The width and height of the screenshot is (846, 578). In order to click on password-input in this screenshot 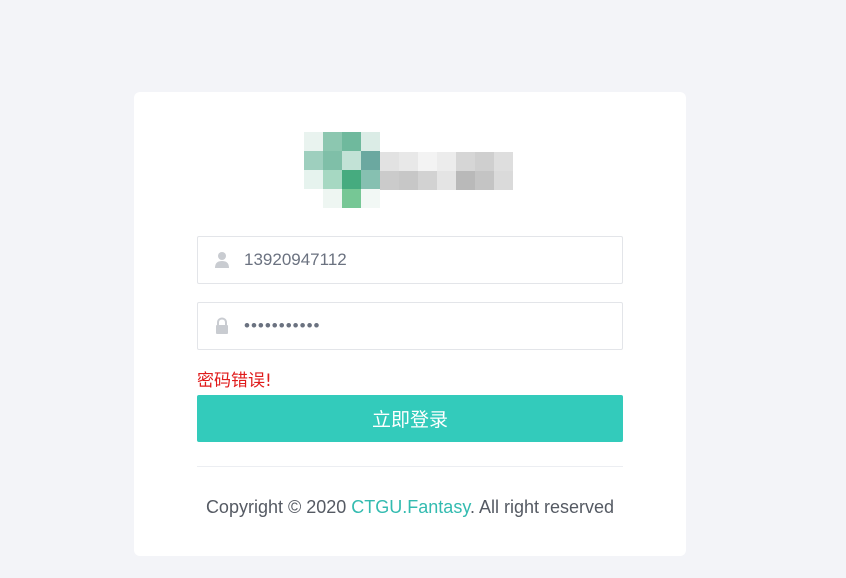, I will do `click(424, 326)`.